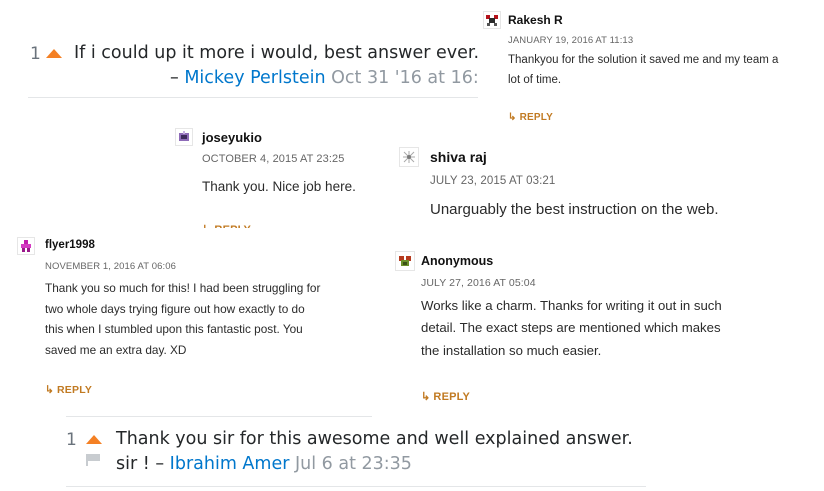 The height and width of the screenshot is (491, 824). I want to click on comment-username: Rakesh R, so click(535, 20).